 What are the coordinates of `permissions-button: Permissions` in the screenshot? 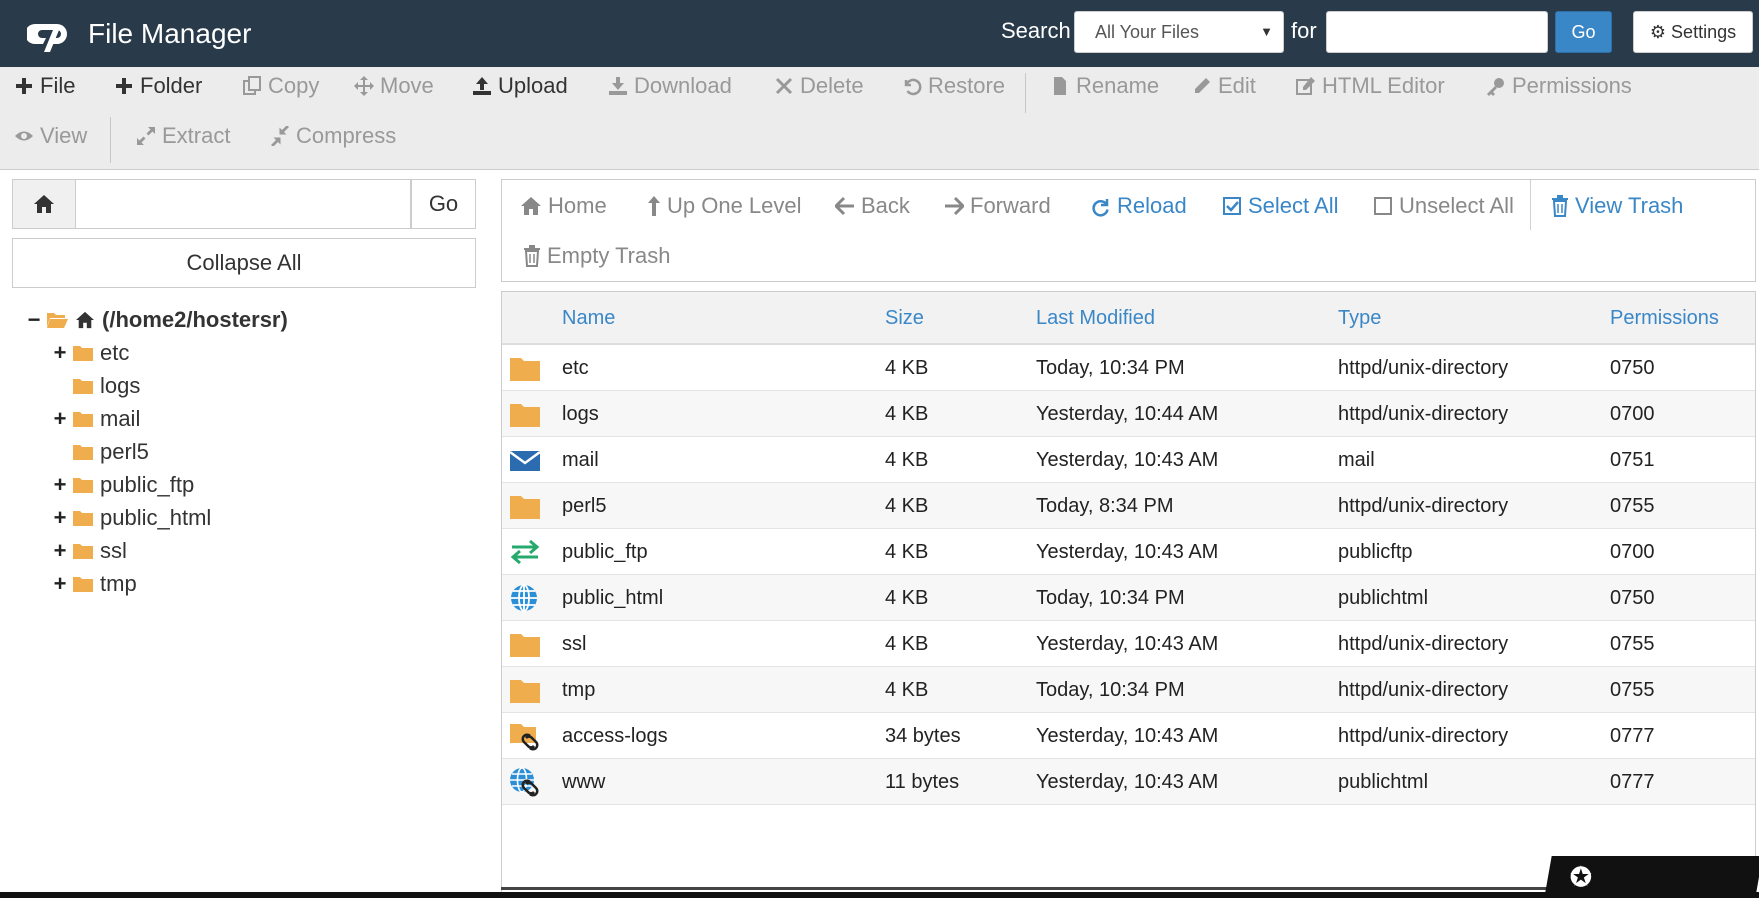 It's located at (1559, 86).